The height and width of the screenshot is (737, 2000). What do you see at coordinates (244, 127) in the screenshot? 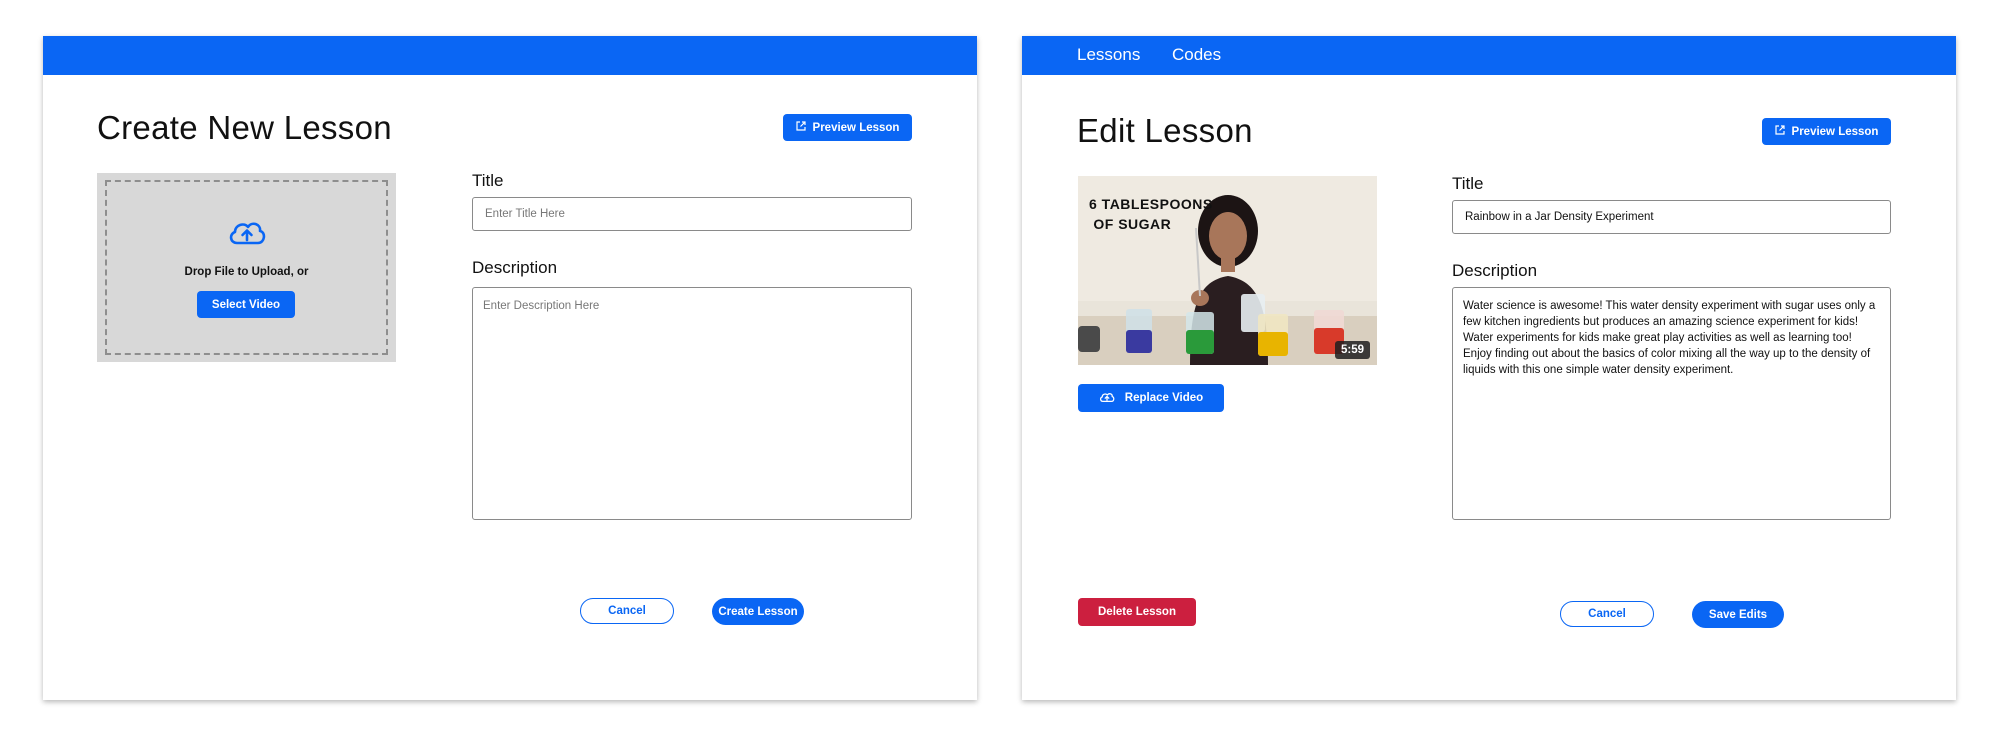
I see `page-title: Create New Lesson` at bounding box center [244, 127].